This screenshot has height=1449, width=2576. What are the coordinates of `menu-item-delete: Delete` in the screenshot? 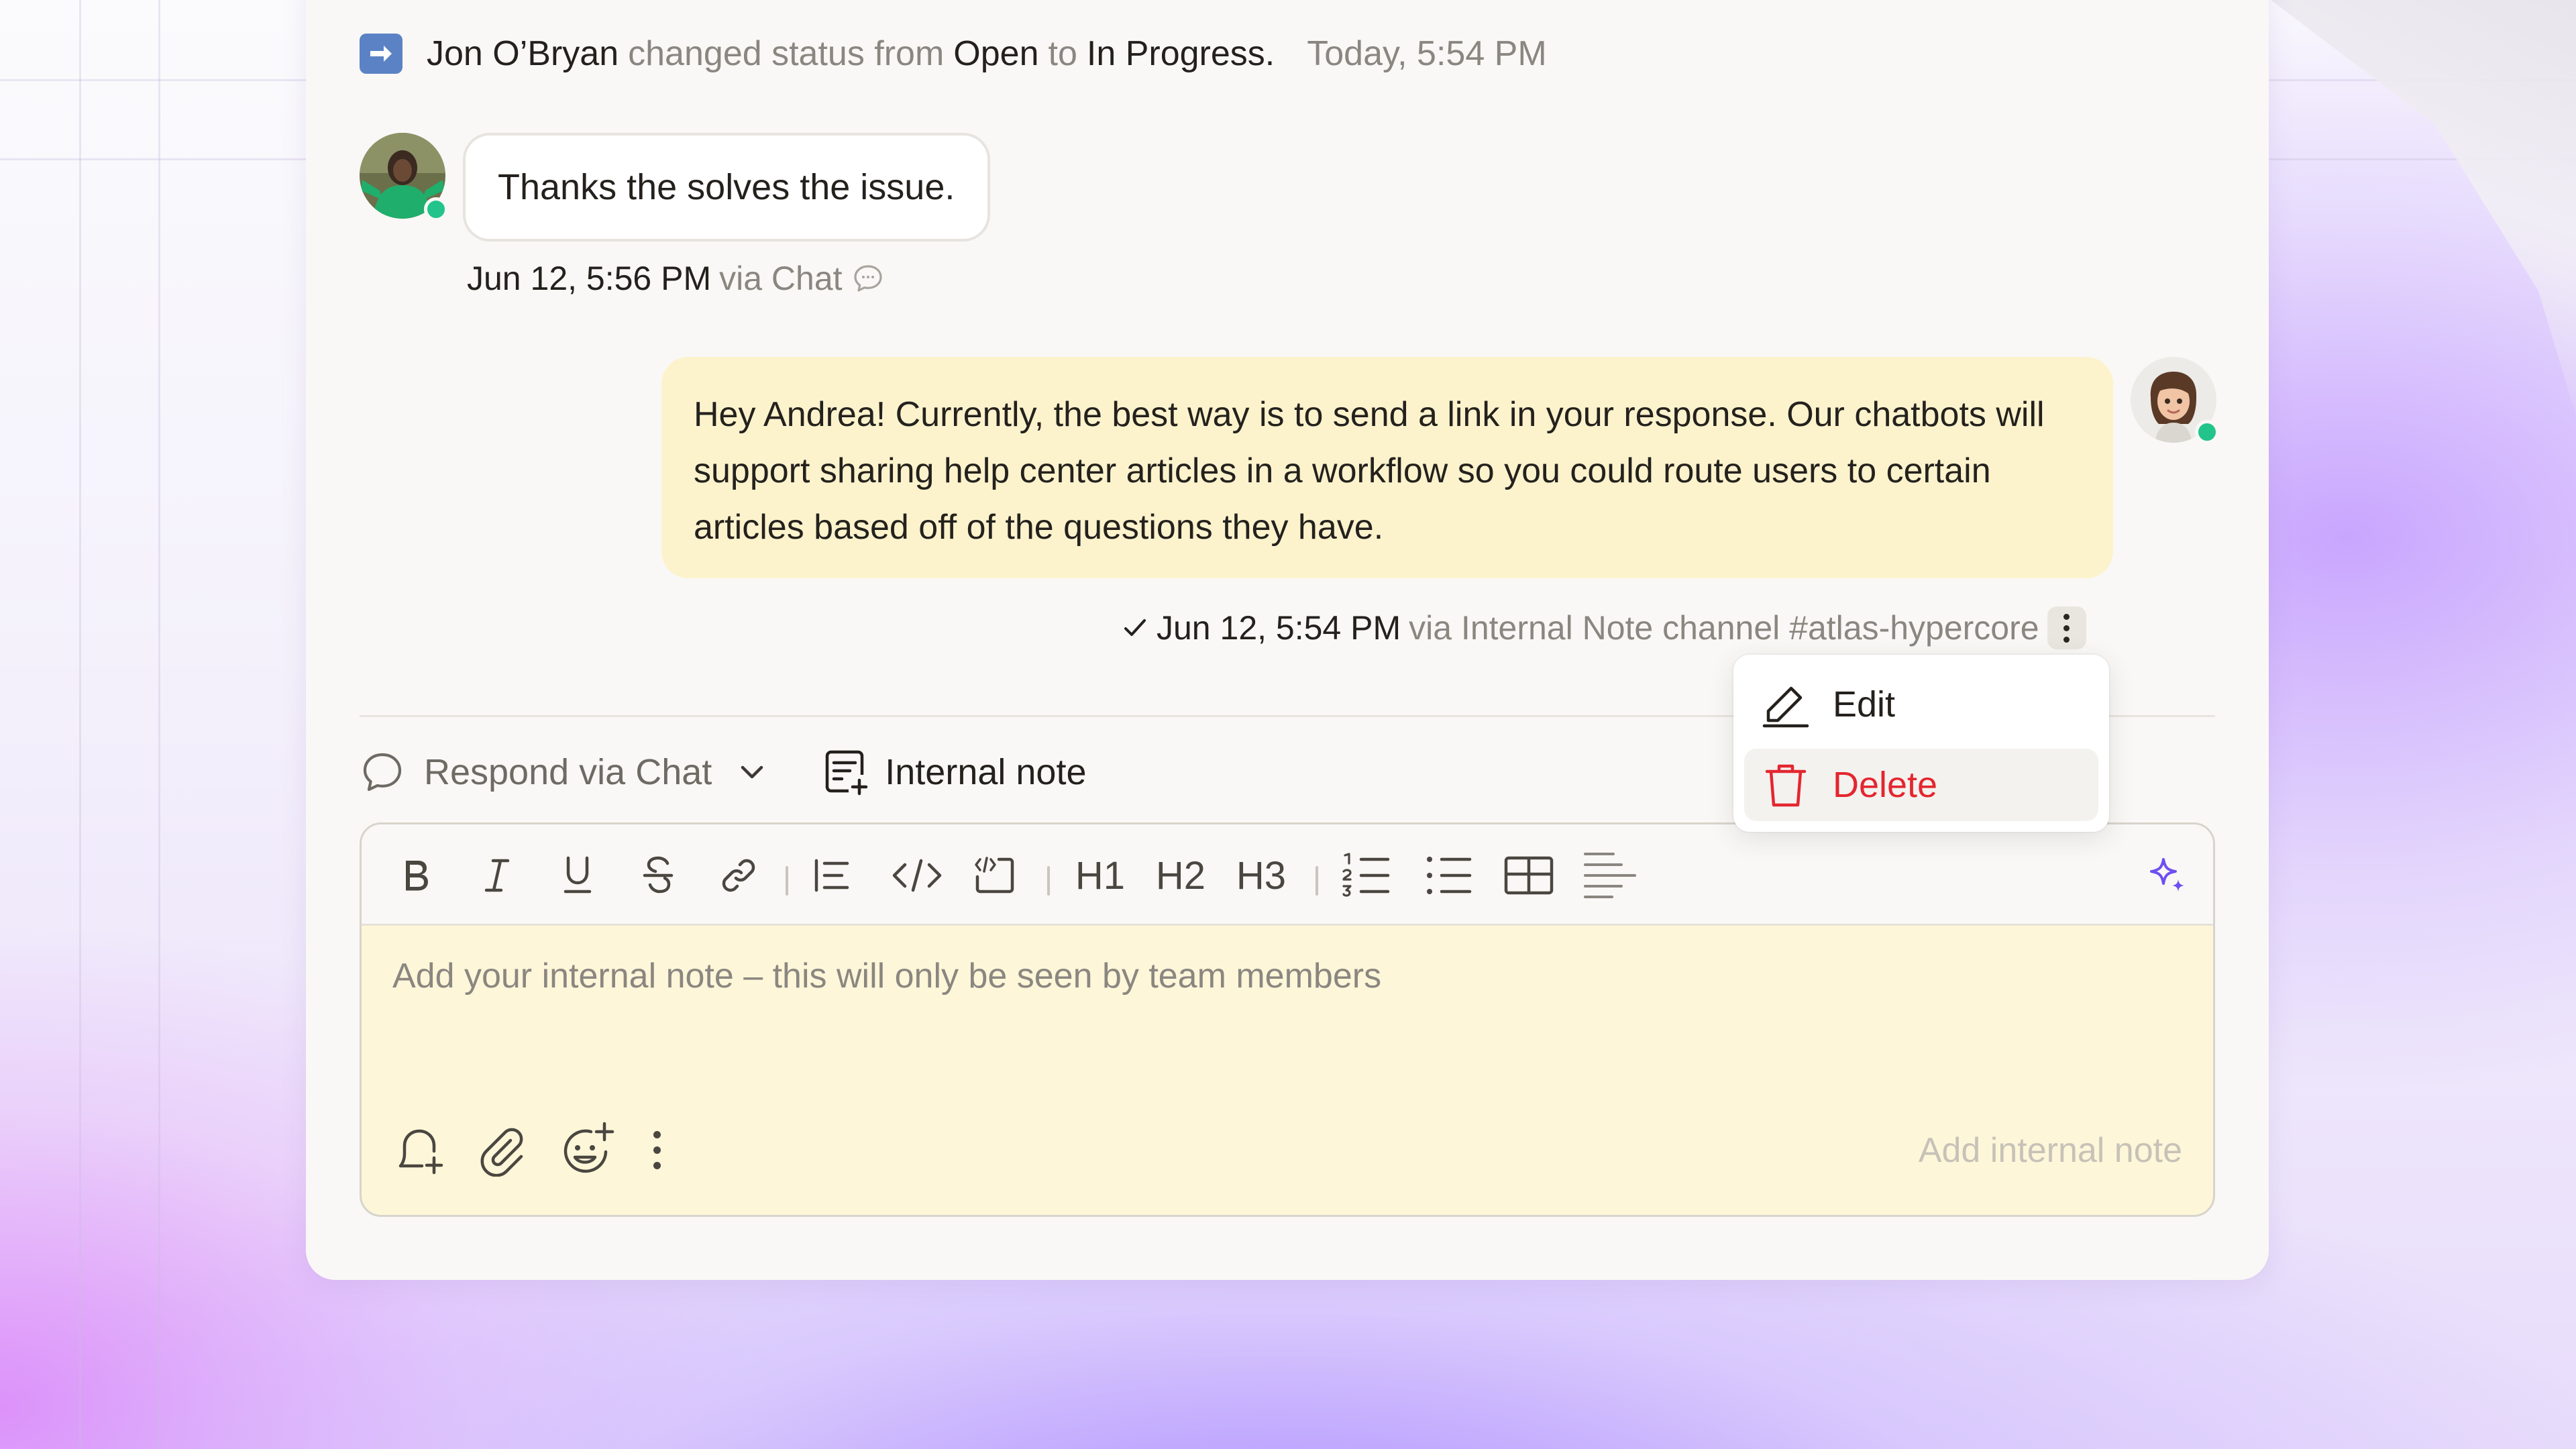 It's located at (1921, 785).